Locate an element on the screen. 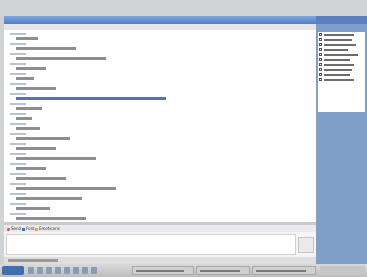 This screenshot has height=277, width=367. message-input-area: Send Font Emoticons is located at coordinates (160, 241).